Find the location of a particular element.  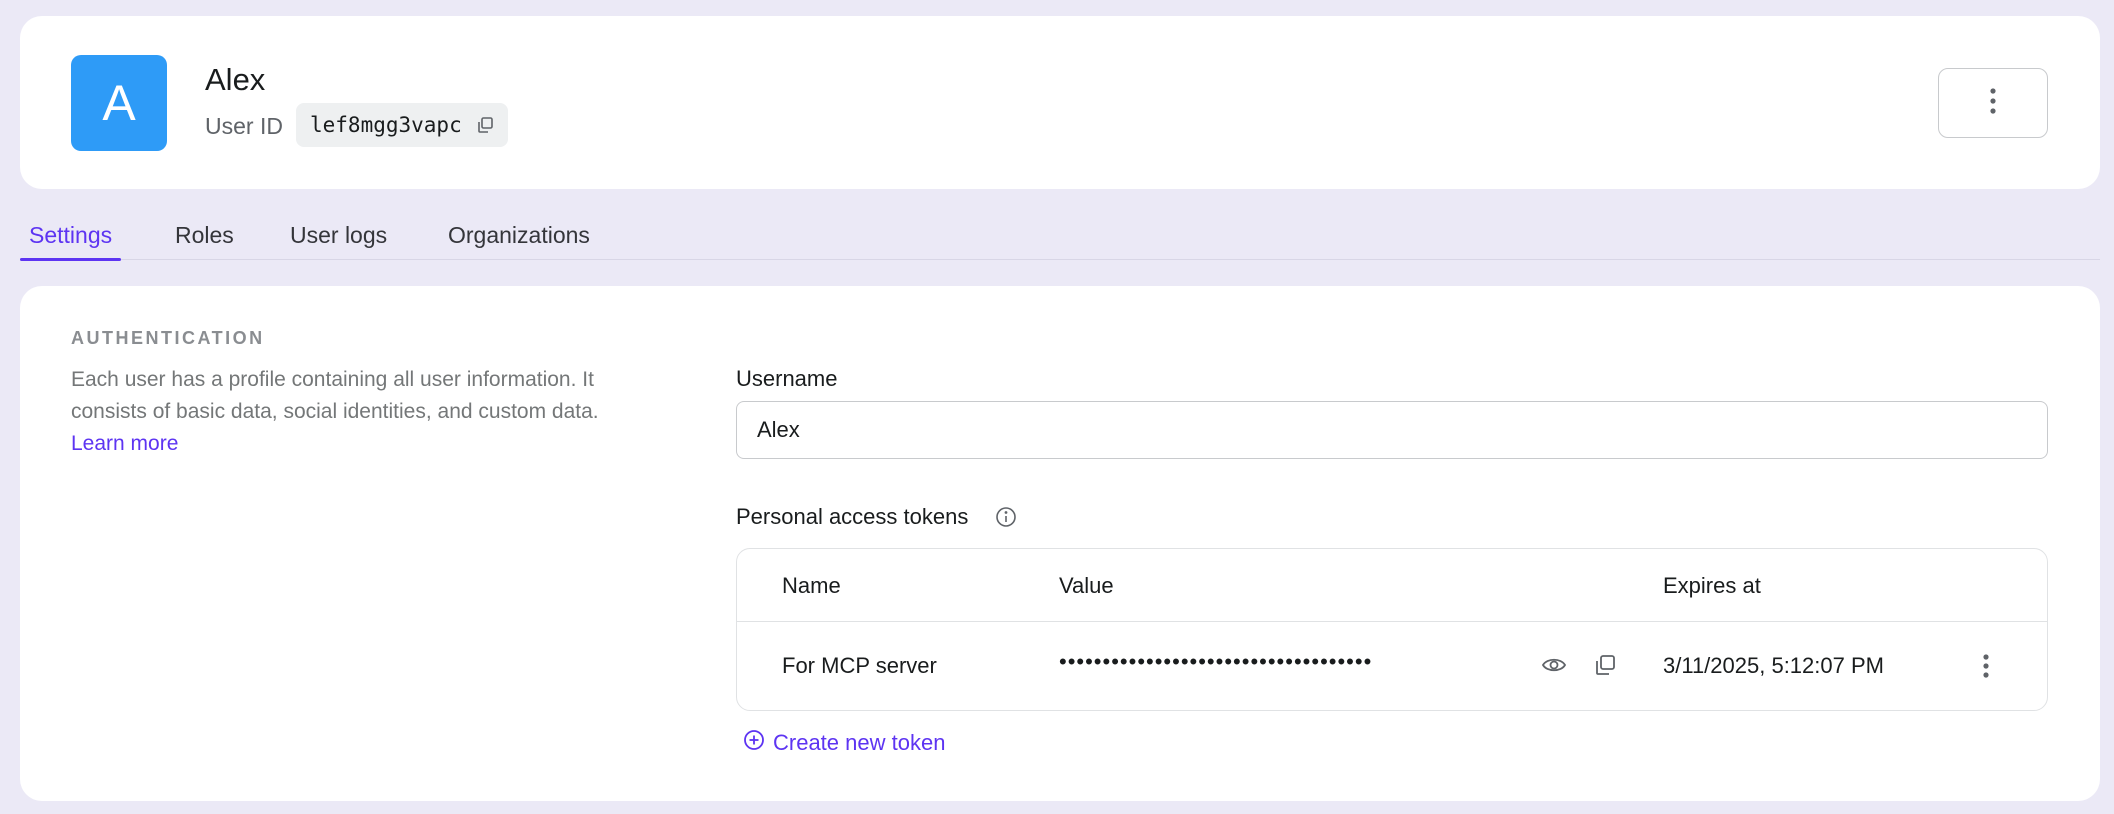

token-value-masked: •••••••••••••••••••••••••••••••••••• is located at coordinates (1216, 661).